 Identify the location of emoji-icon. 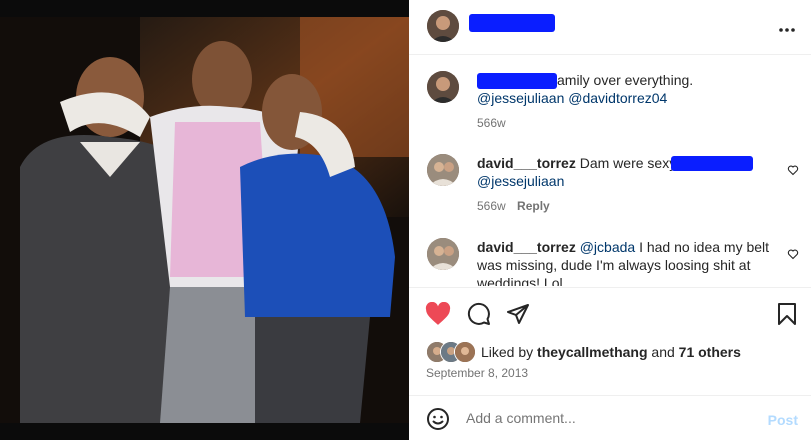
(438, 419).